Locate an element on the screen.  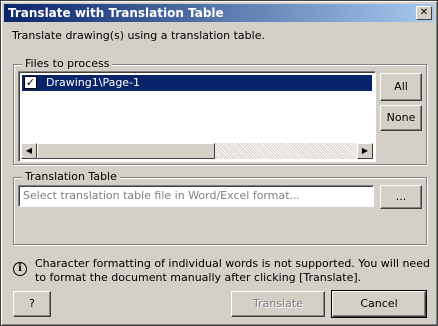
close-icon: ✕ is located at coordinates (424, 13).